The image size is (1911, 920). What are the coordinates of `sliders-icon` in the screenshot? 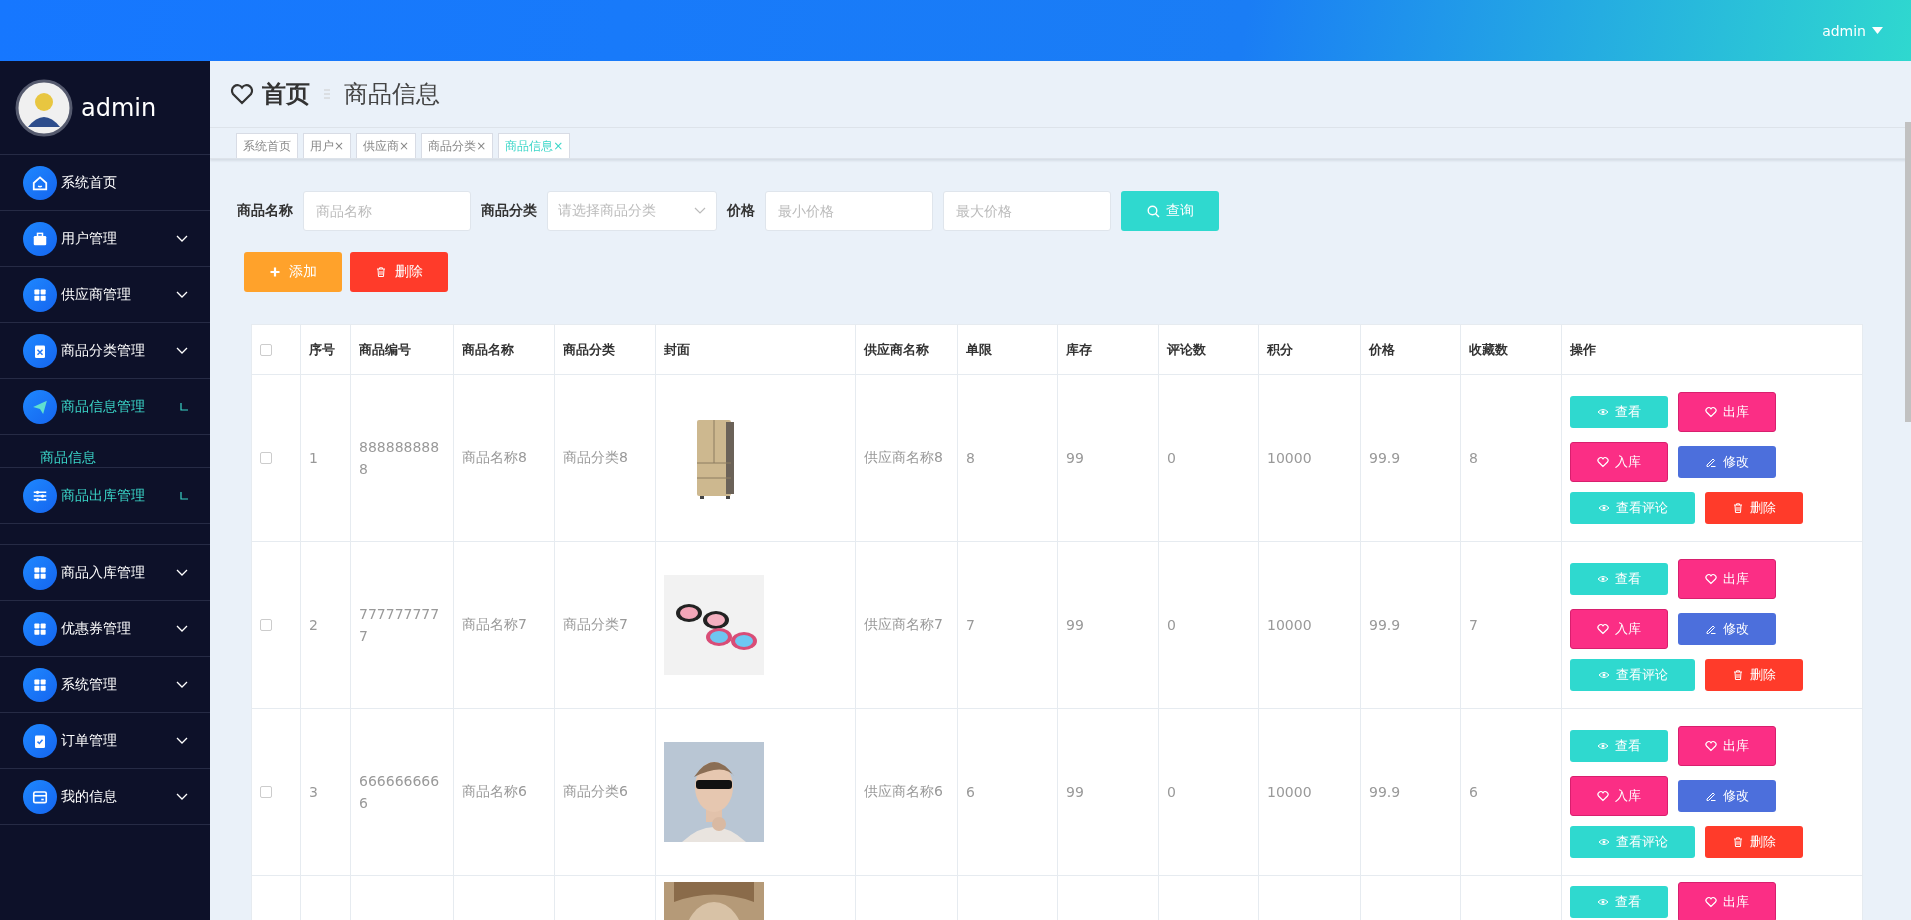 It's located at (40, 495).